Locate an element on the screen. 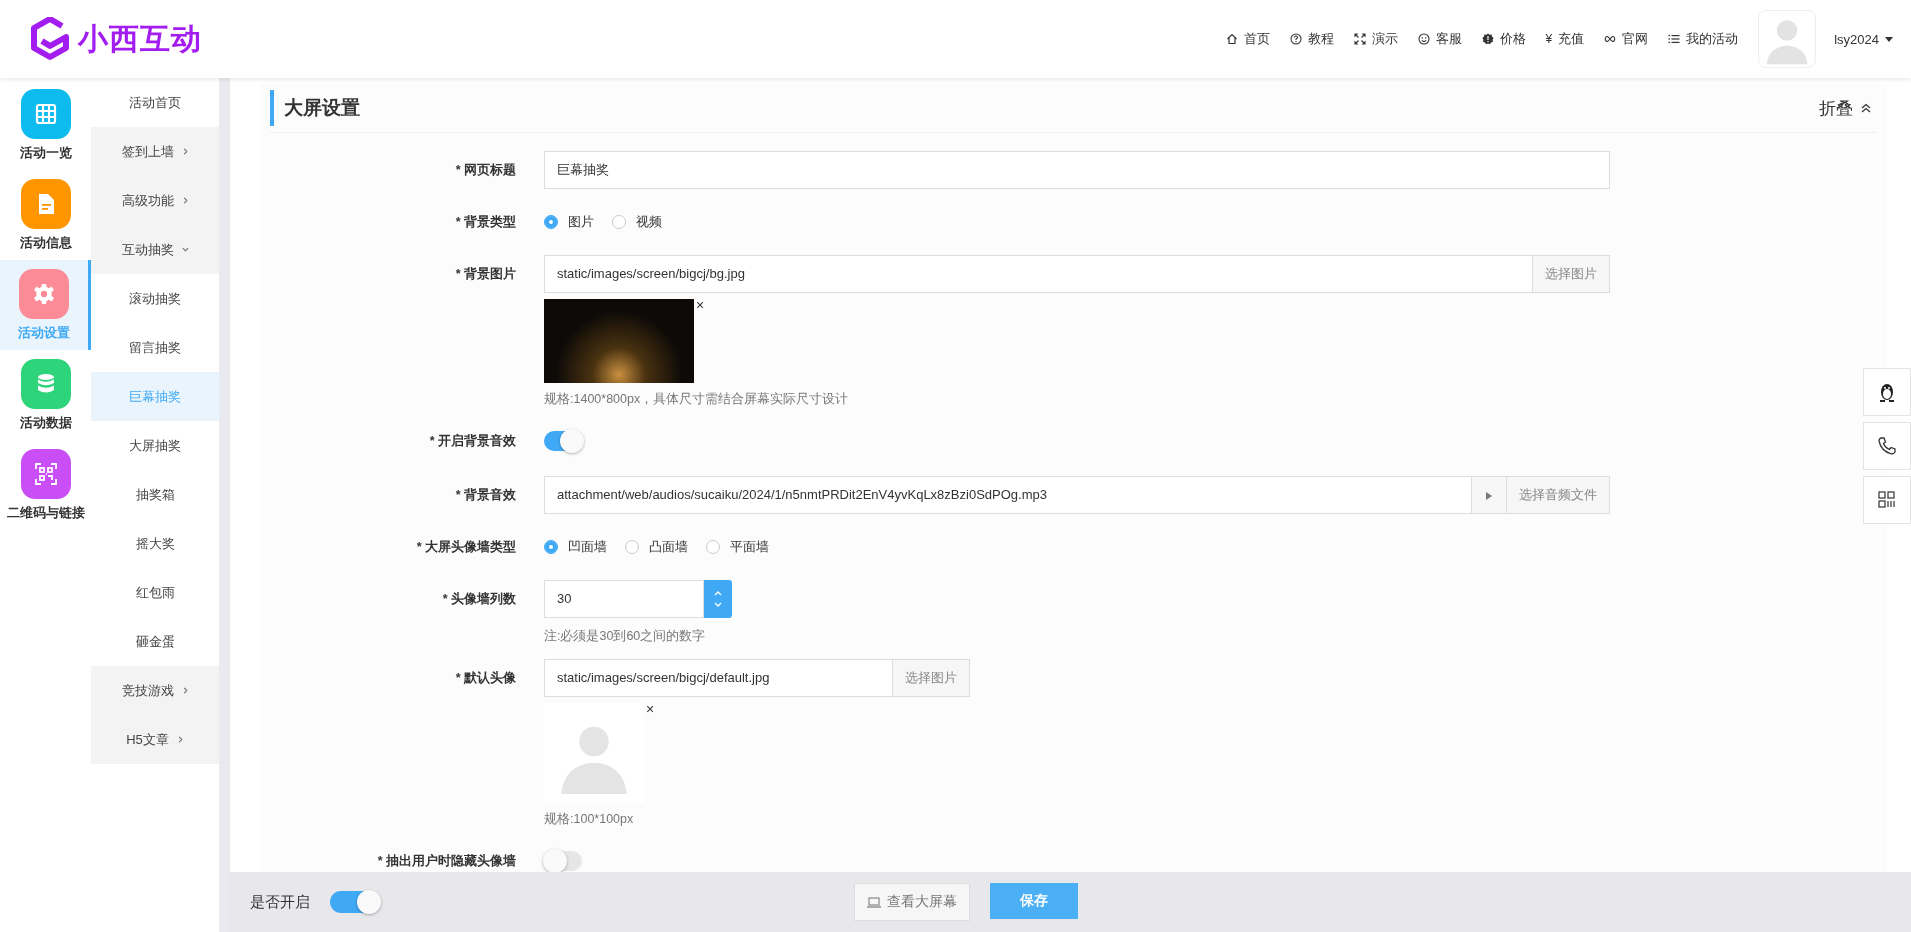  nav-link: 首页 is located at coordinates (1247, 39).